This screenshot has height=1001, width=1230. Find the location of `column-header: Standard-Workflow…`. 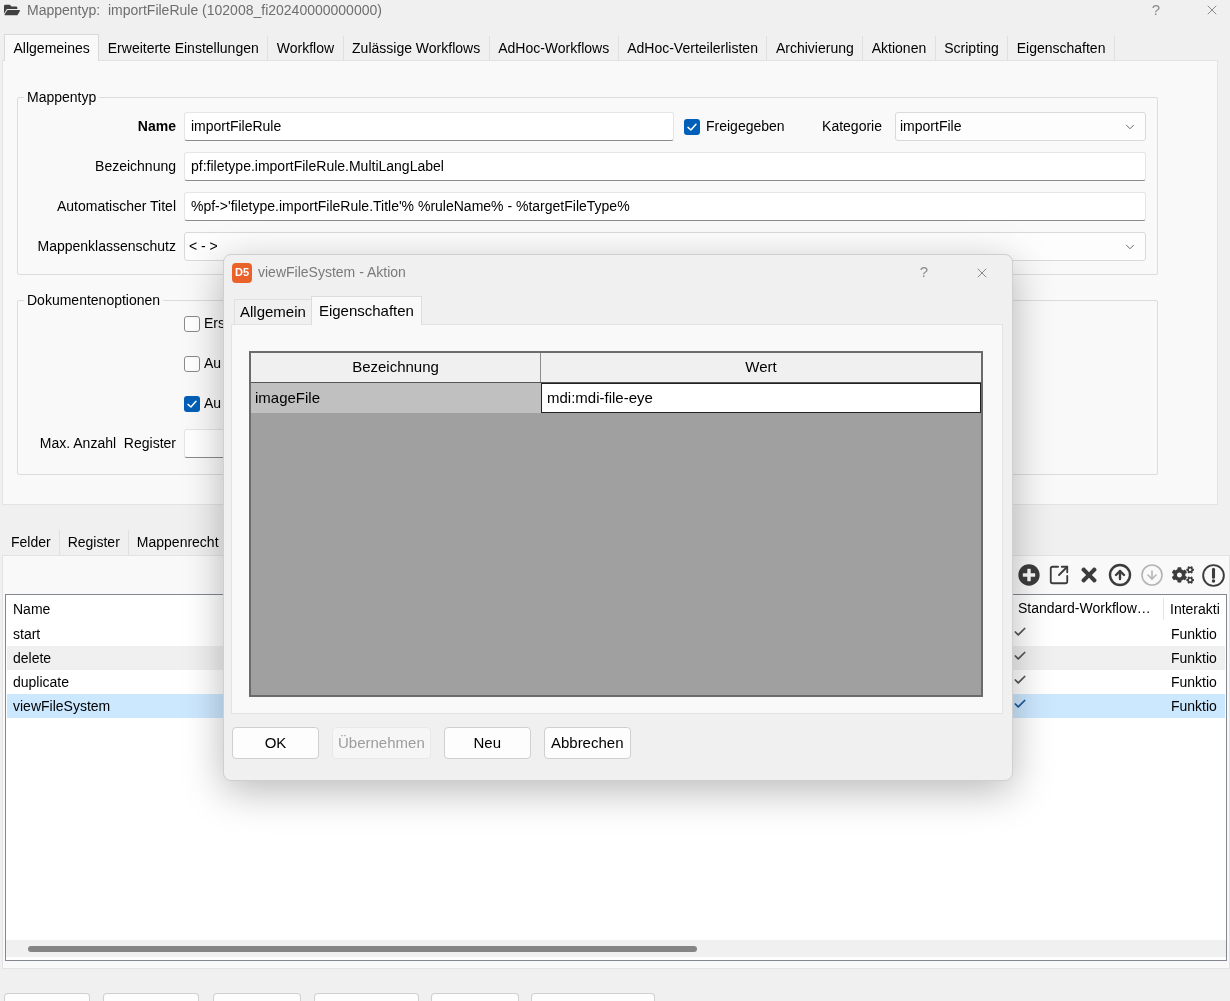

column-header: Standard-Workflow… is located at coordinates (1084, 608).